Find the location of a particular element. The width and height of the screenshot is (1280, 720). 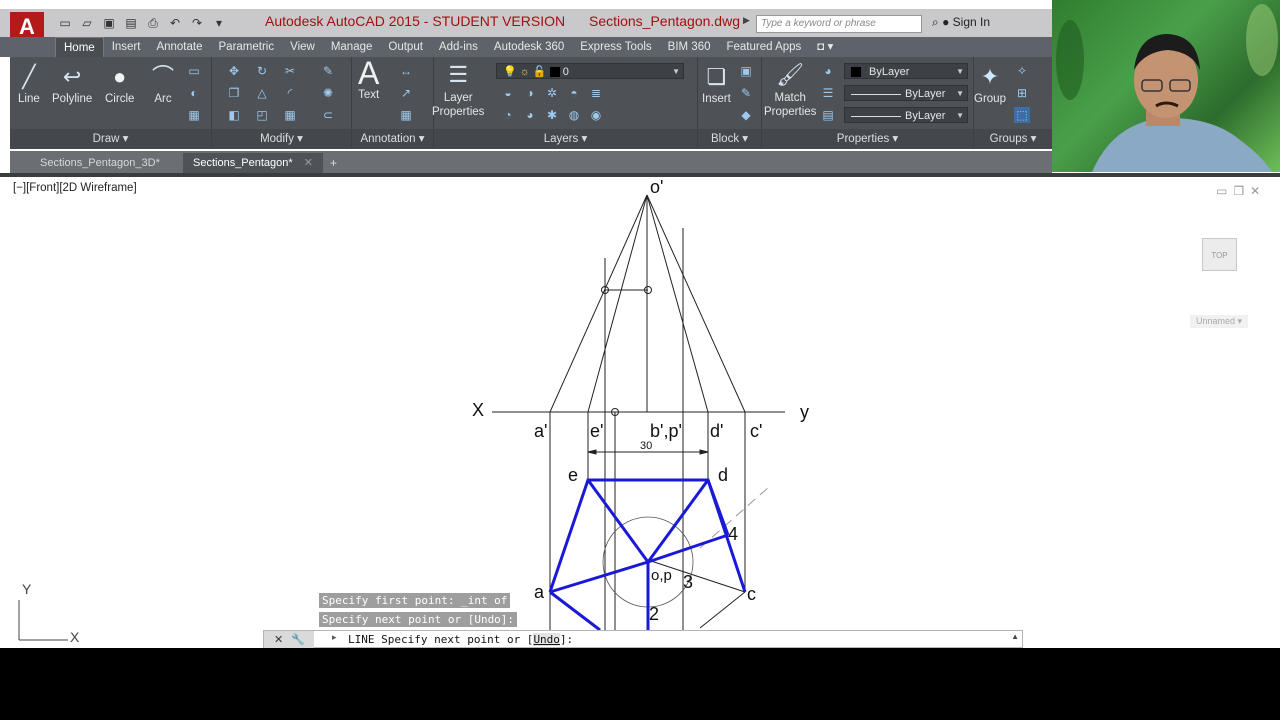

tab-annotate: Annotate is located at coordinates (179, 47).